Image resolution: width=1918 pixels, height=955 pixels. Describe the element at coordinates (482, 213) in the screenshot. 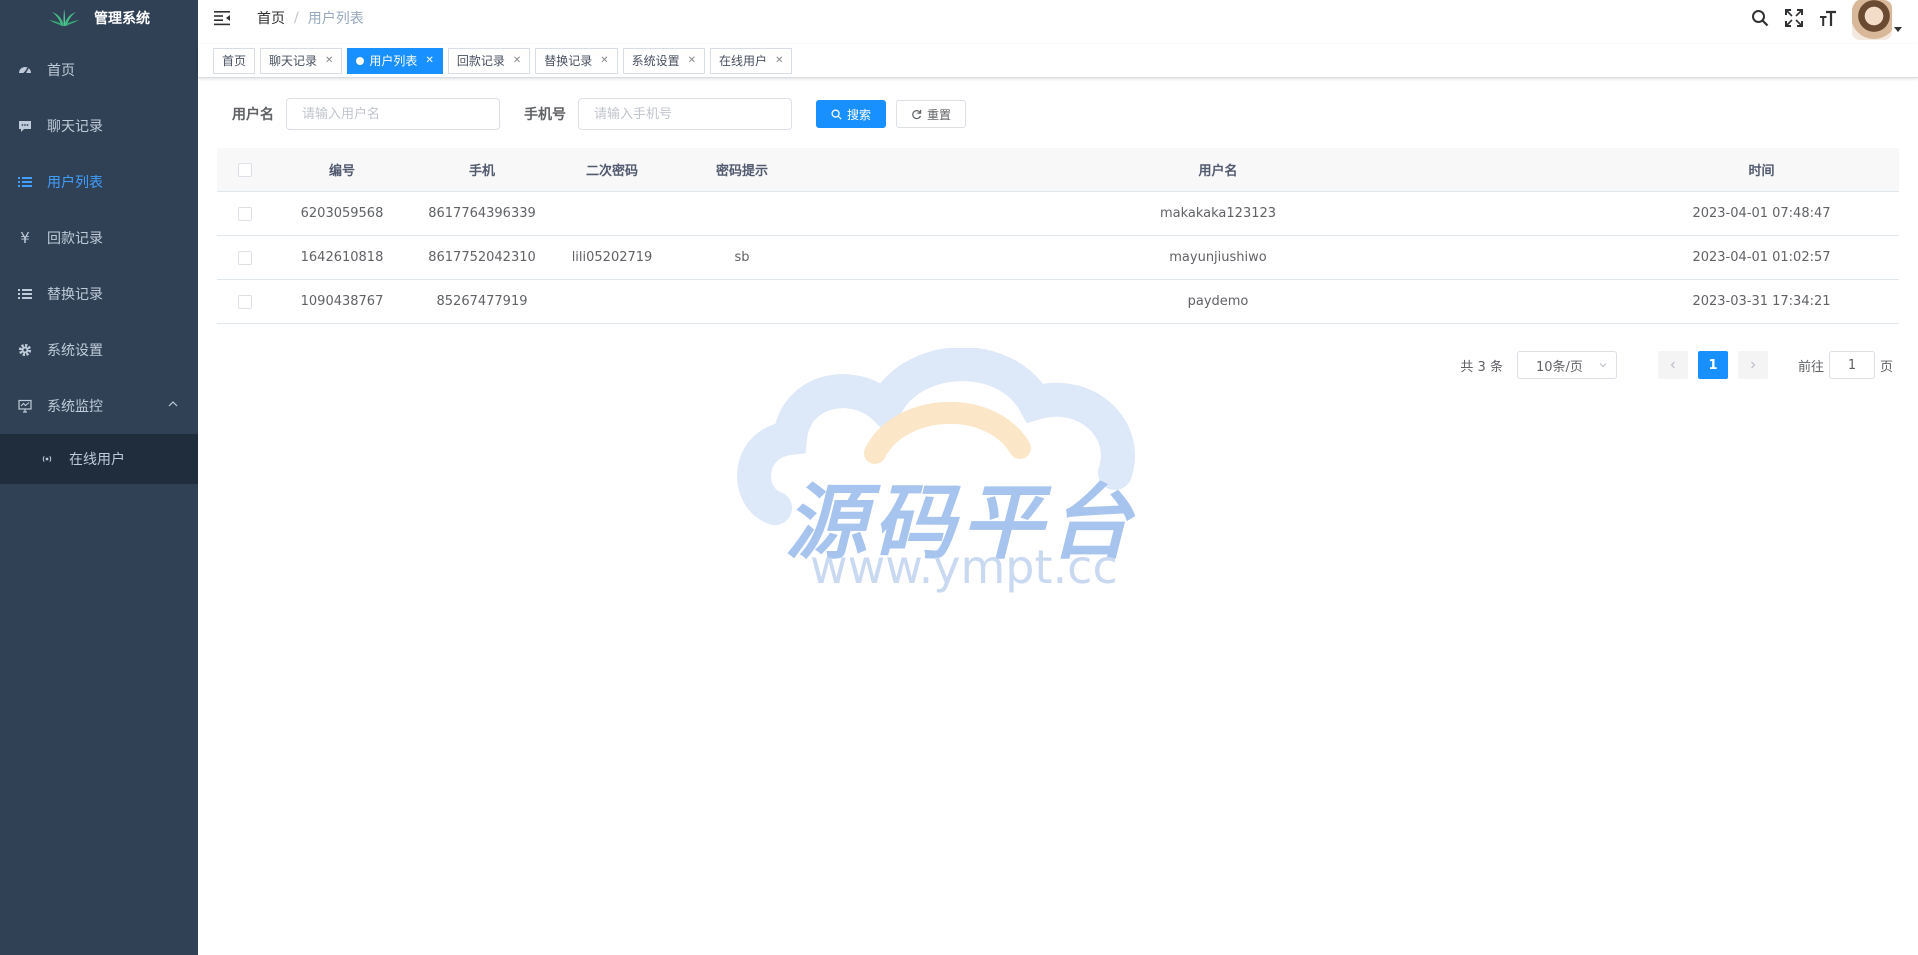

I see `cell-phone: 8617764396339` at that location.